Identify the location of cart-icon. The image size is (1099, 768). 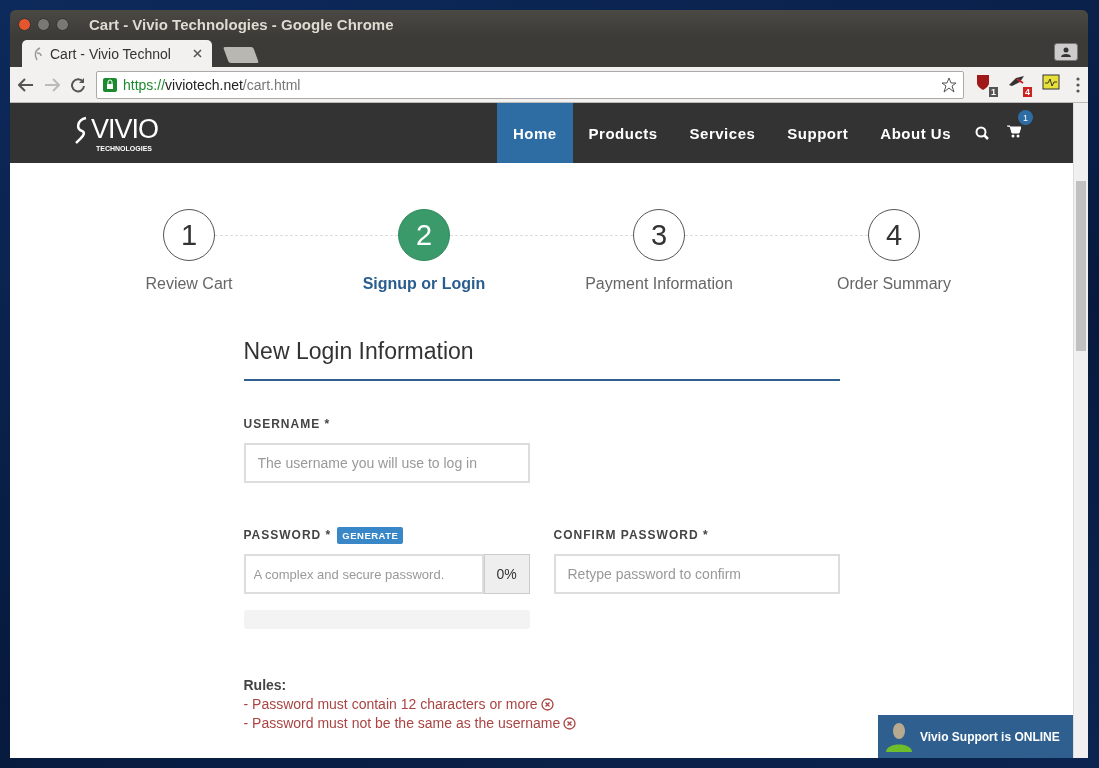
(1014, 131).